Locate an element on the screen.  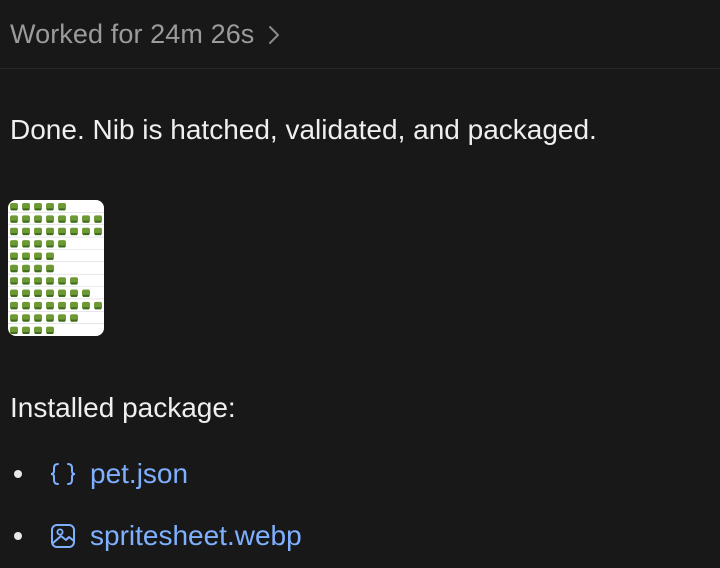
image-file-icon is located at coordinates (63, 536).